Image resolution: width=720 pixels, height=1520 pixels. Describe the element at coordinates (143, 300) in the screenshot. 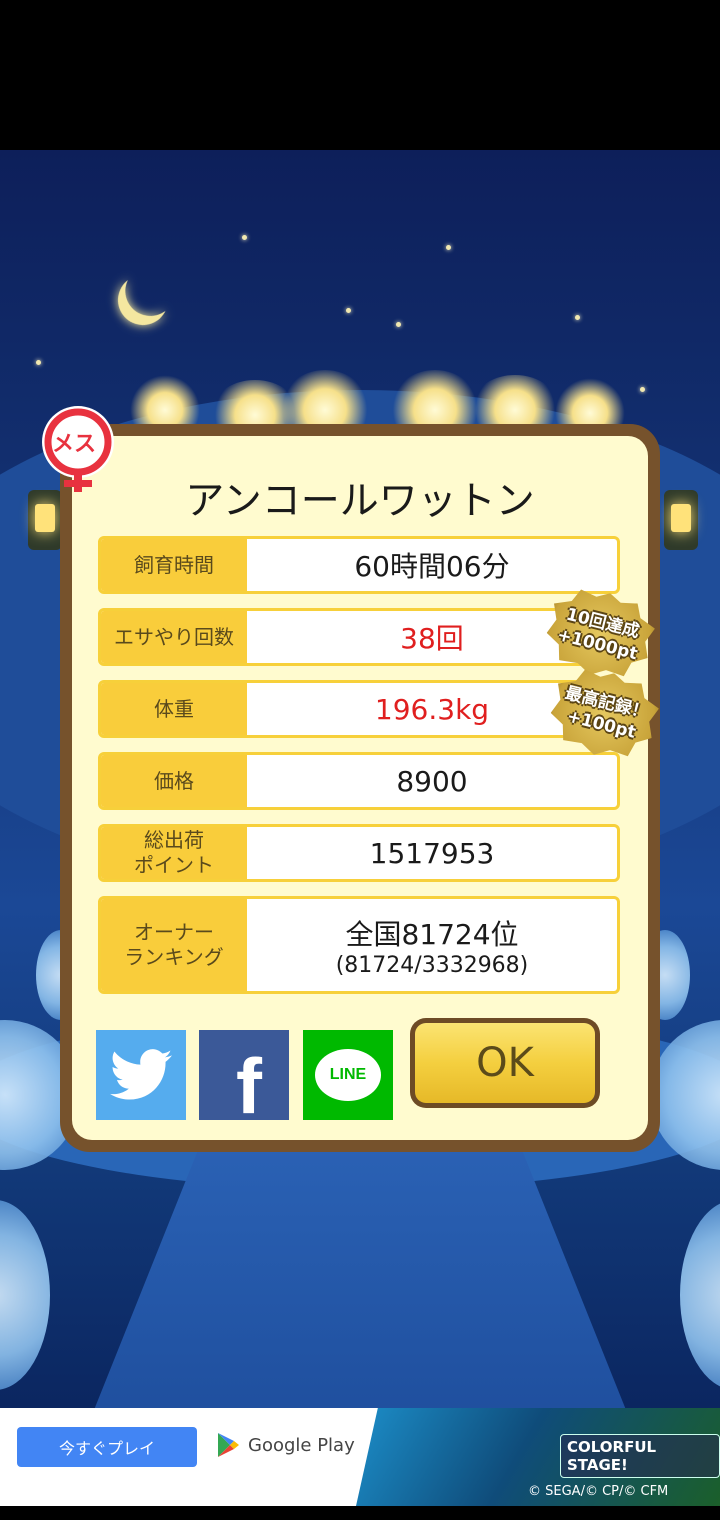

I see `moon-icon` at that location.